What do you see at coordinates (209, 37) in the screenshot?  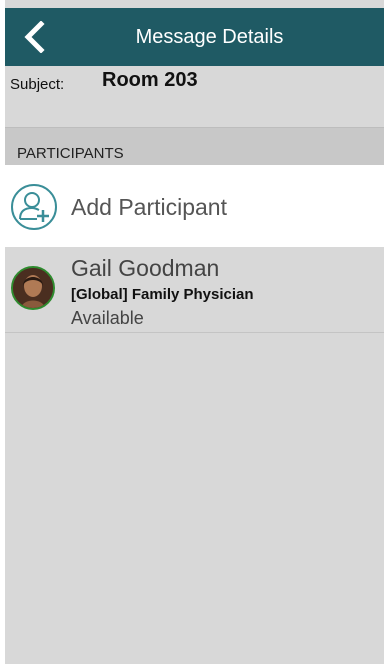 I see `page-title: Message Details` at bounding box center [209, 37].